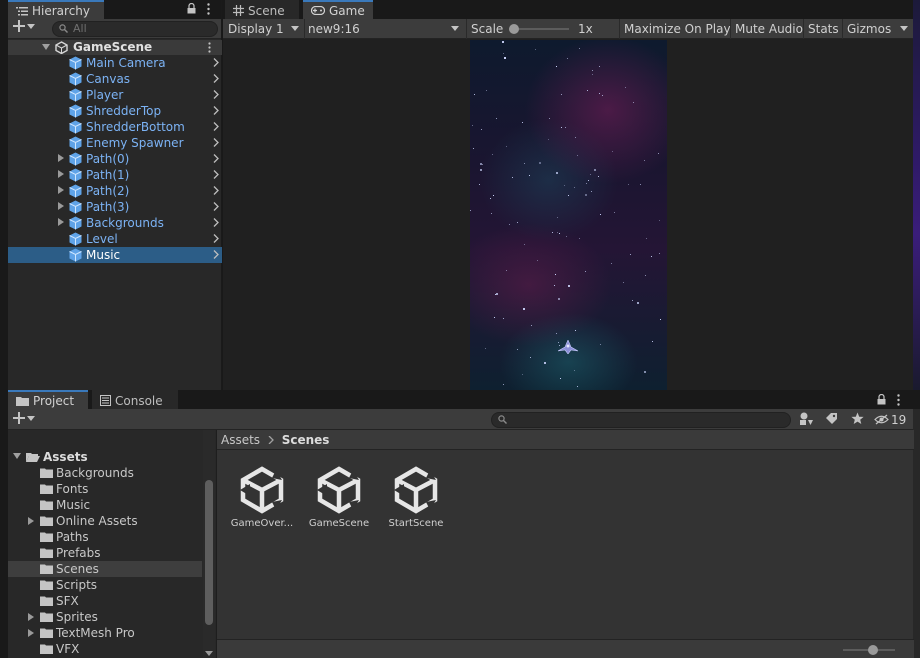 The width and height of the screenshot is (920, 658). Describe the element at coordinates (115, 95) in the screenshot. I see `hierarchy-item: Player` at that location.